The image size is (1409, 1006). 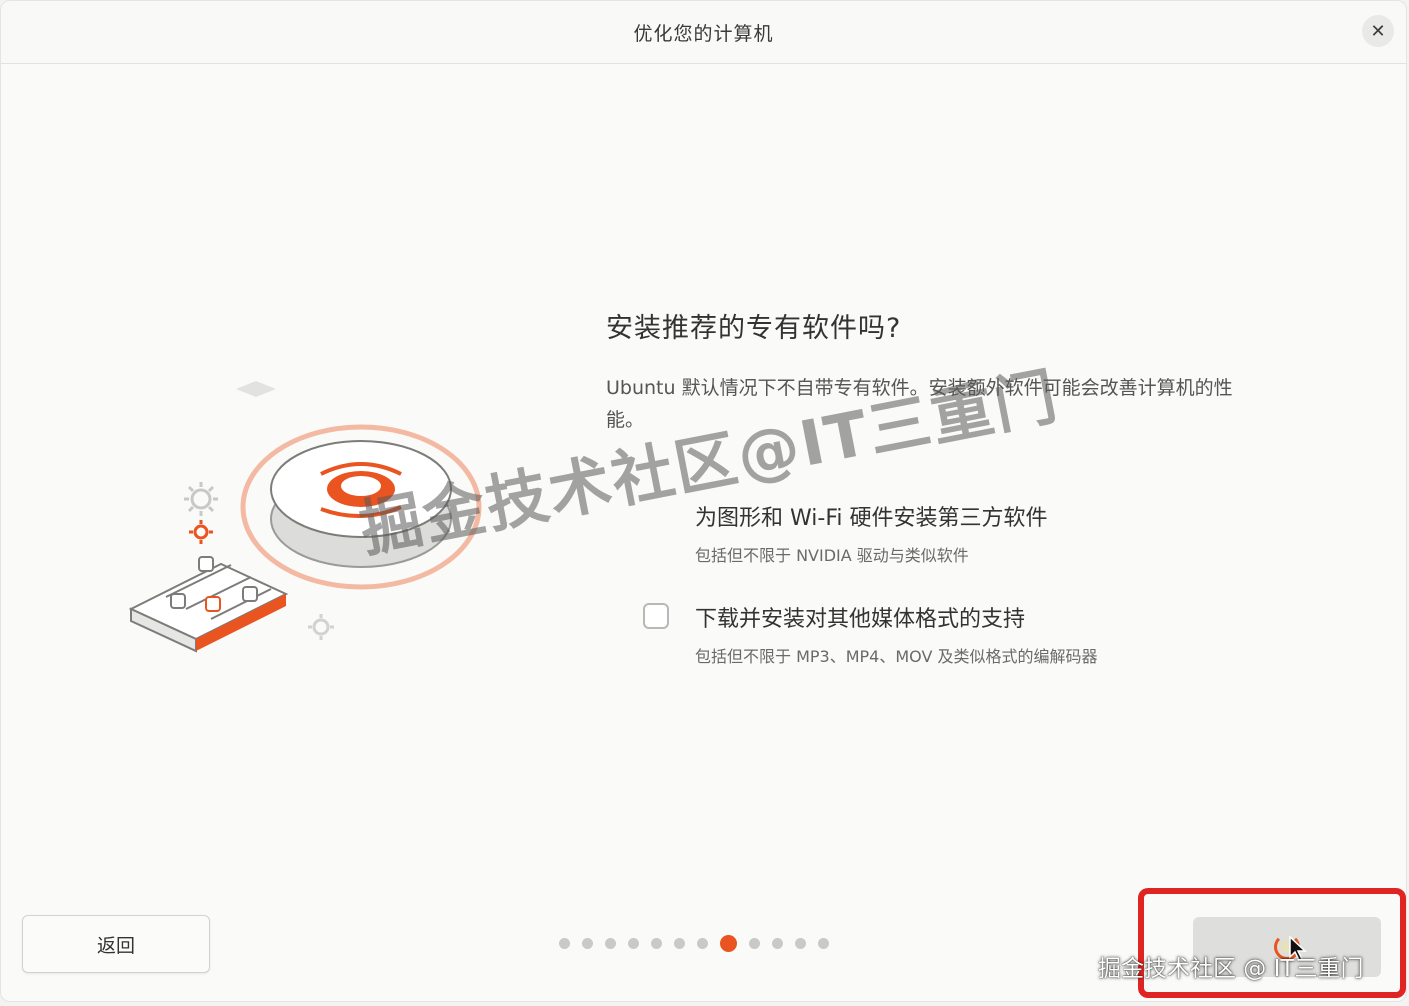 I want to click on option-label: 下载并安装对其他媒体格式的支持, so click(x=860, y=619).